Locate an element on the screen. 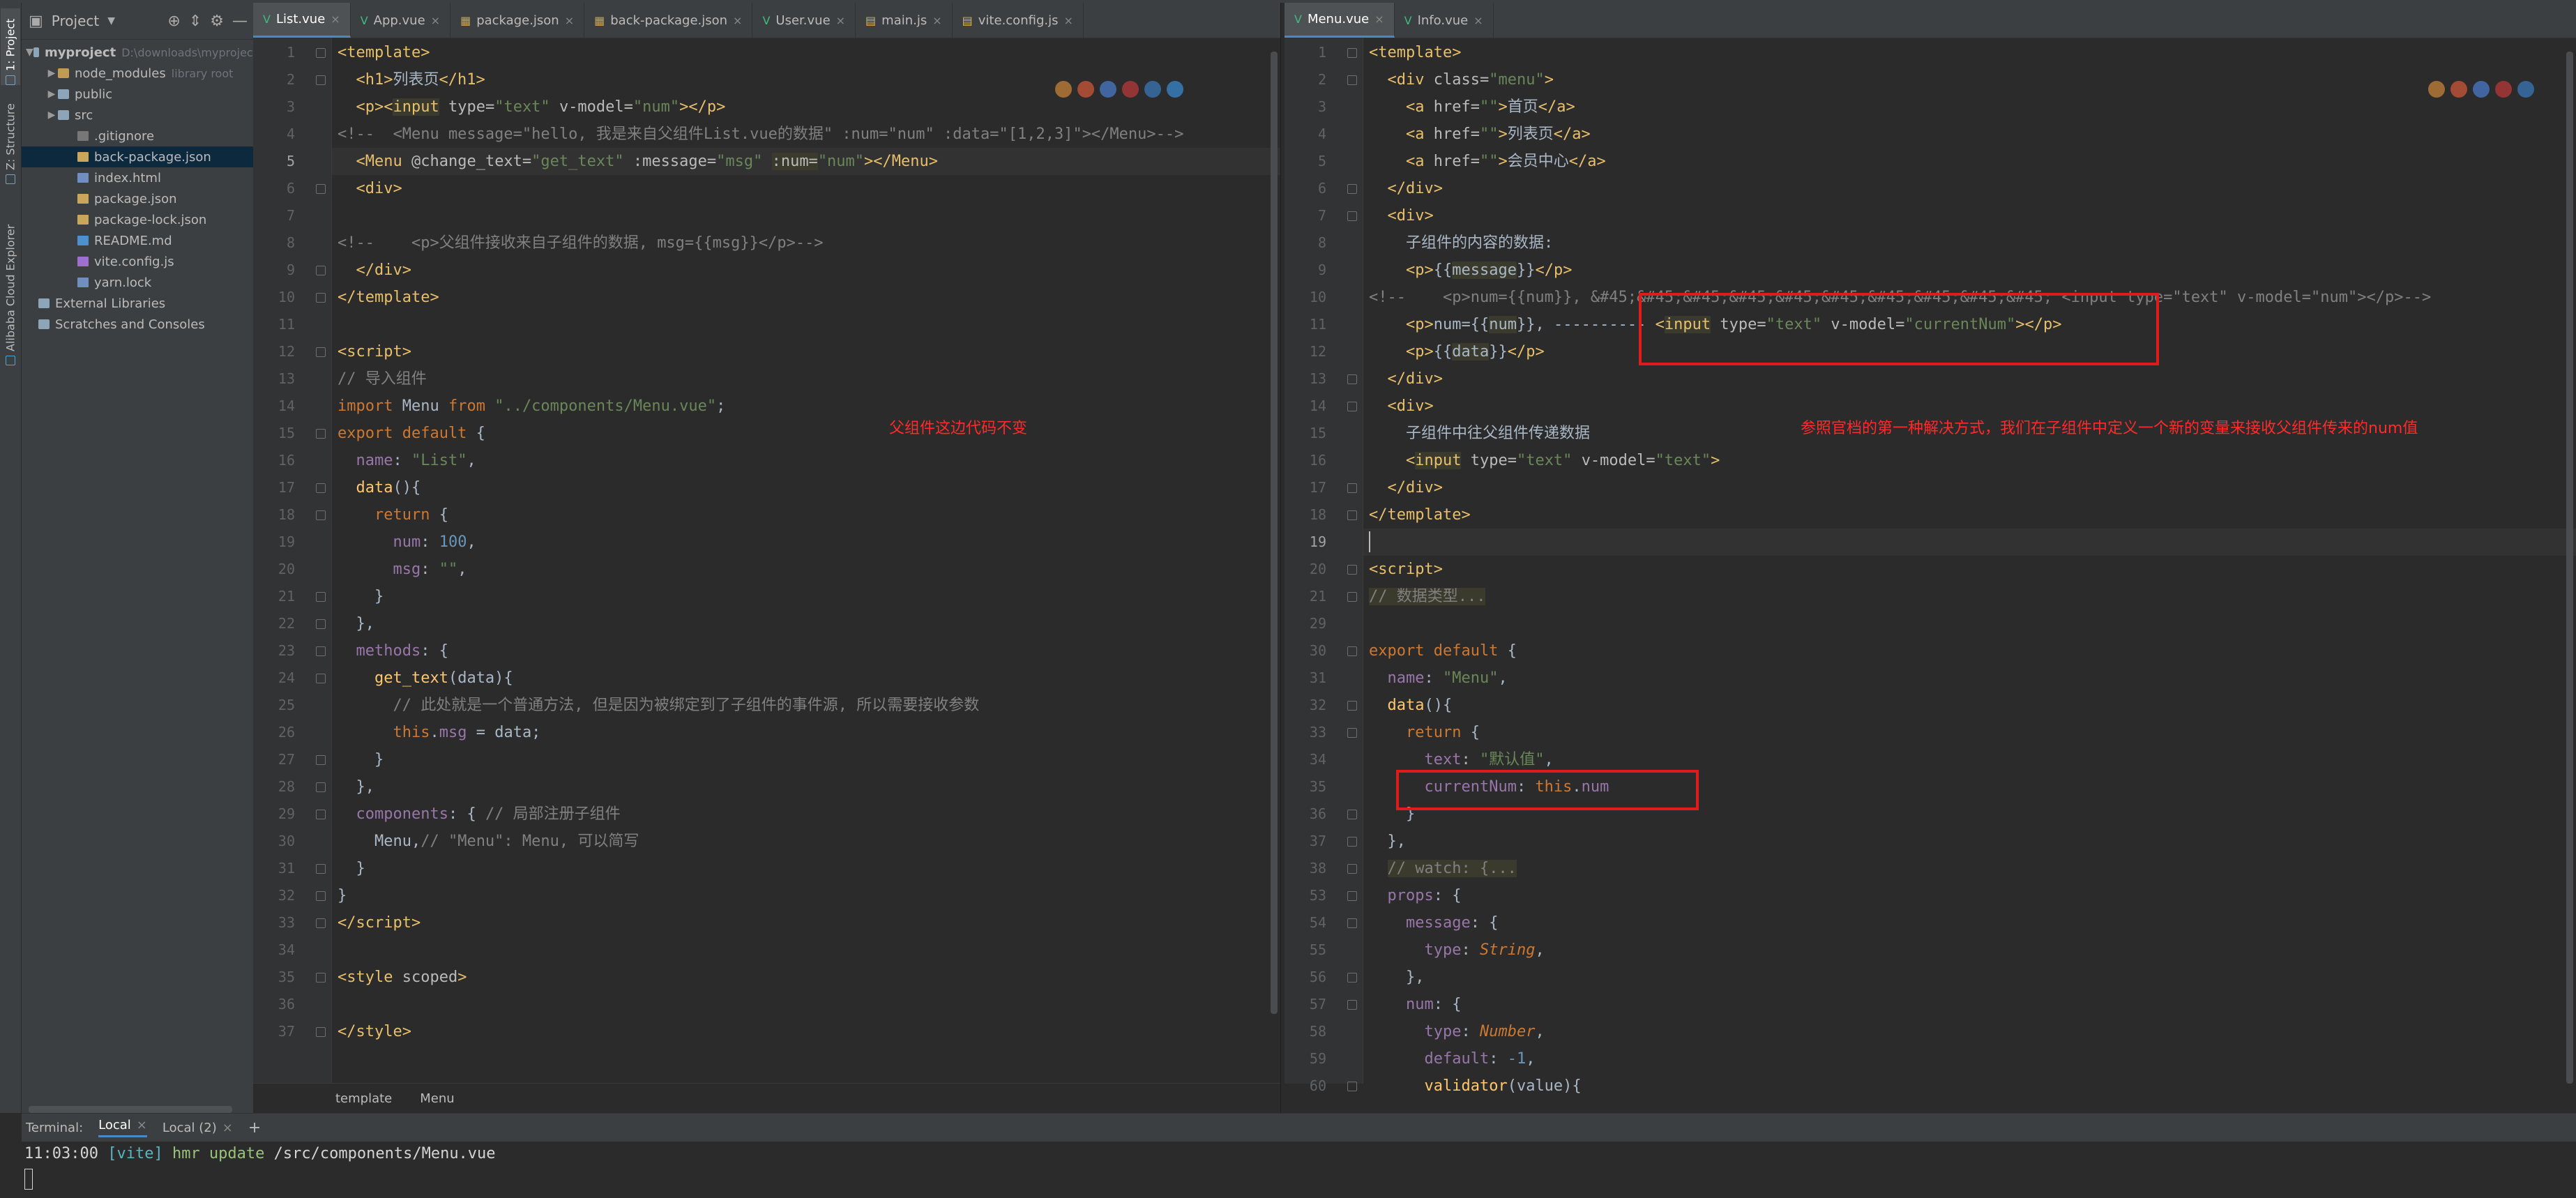 This screenshot has width=2576, height=1198. line-number: 60 is located at coordinates (1305, 1086).